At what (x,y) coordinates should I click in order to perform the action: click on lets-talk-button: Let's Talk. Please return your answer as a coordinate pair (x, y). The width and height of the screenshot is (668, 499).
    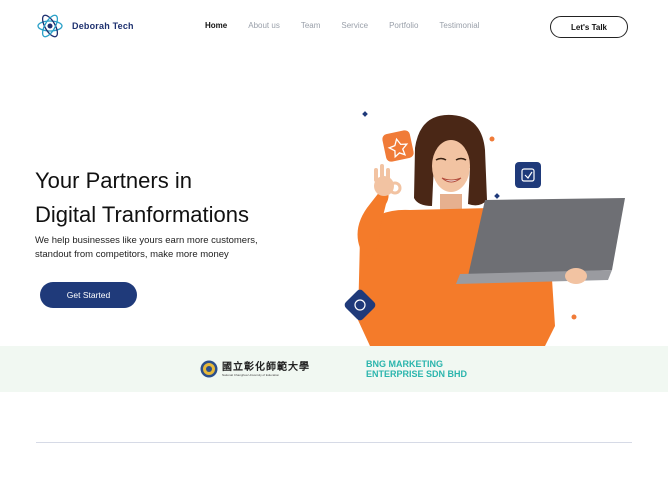
    Looking at the image, I should click on (589, 27).